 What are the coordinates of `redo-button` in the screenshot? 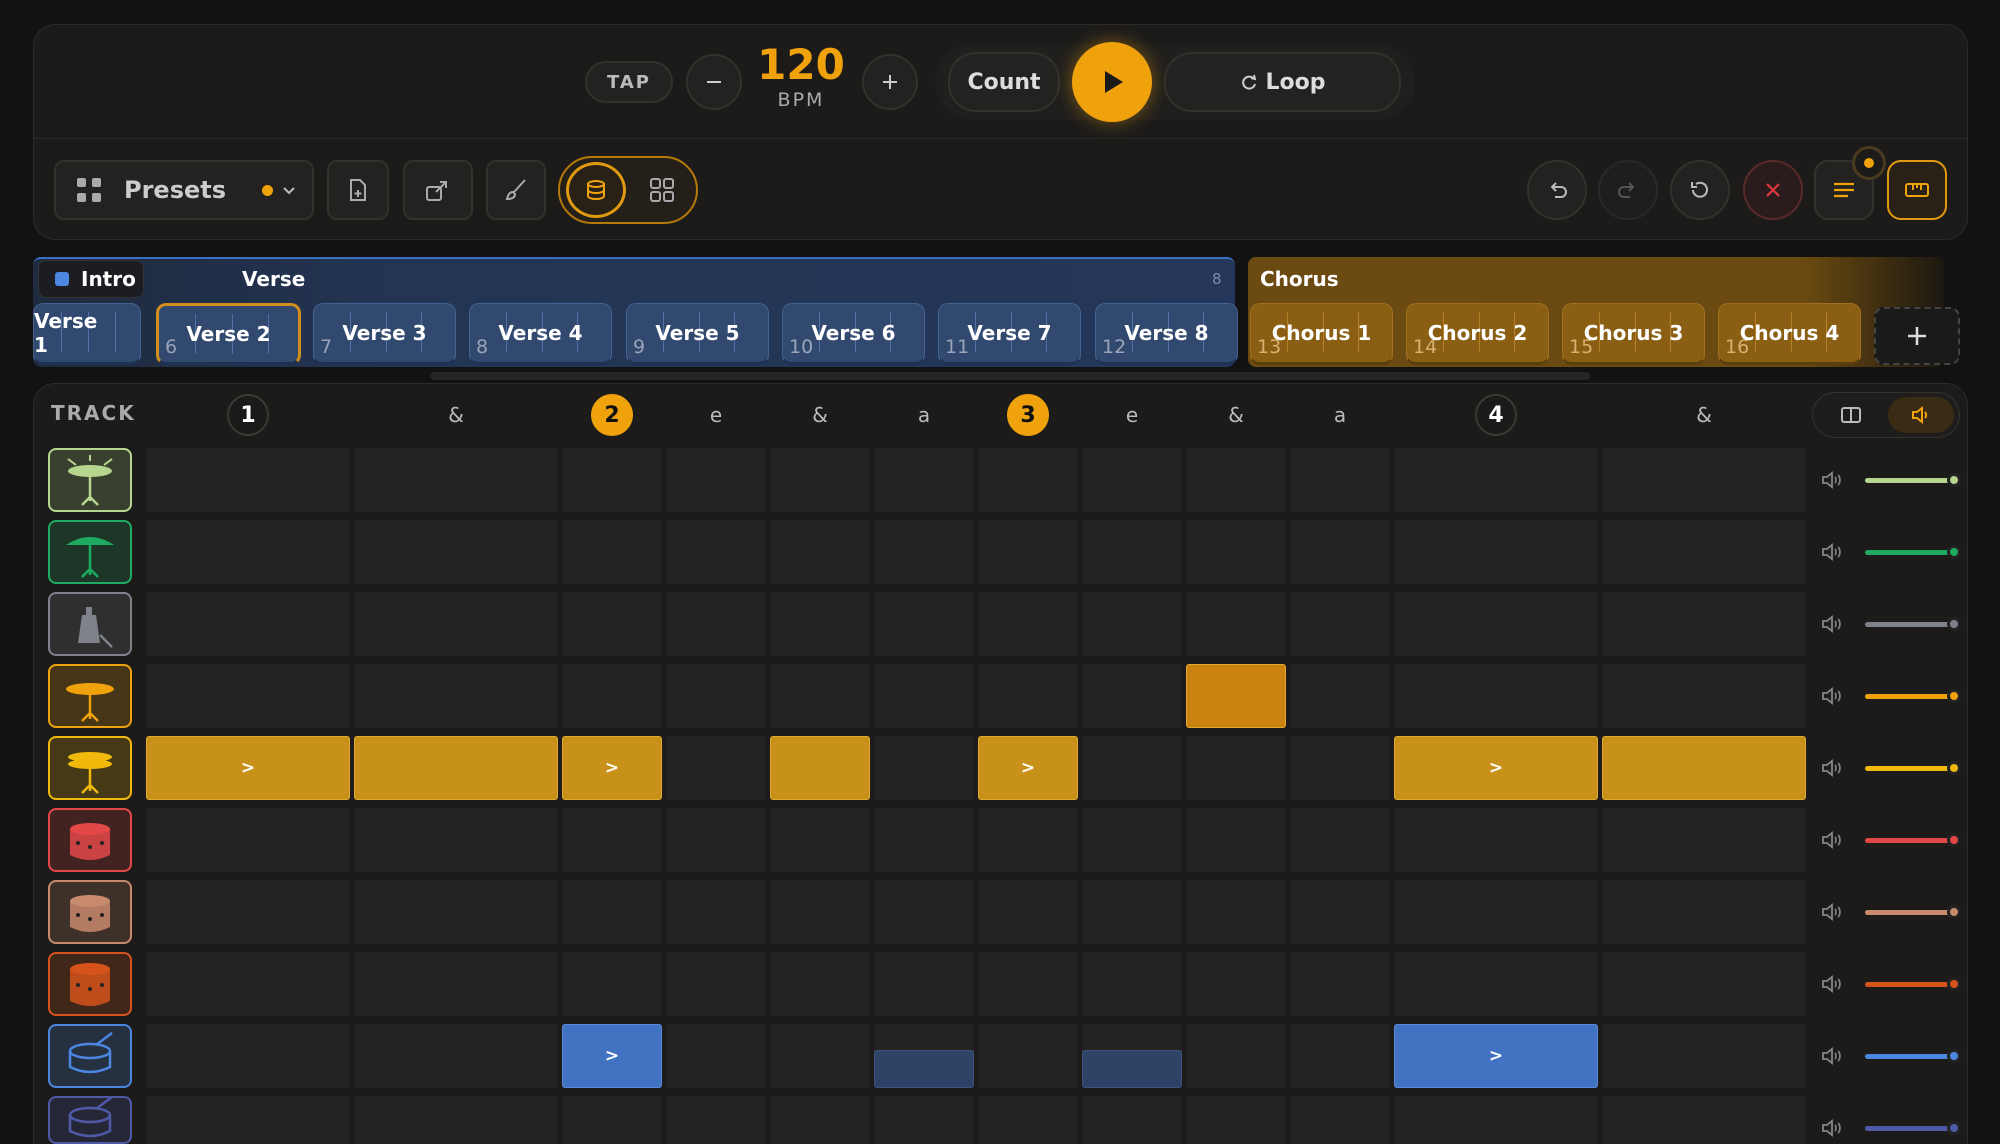 It's located at (1628, 190).